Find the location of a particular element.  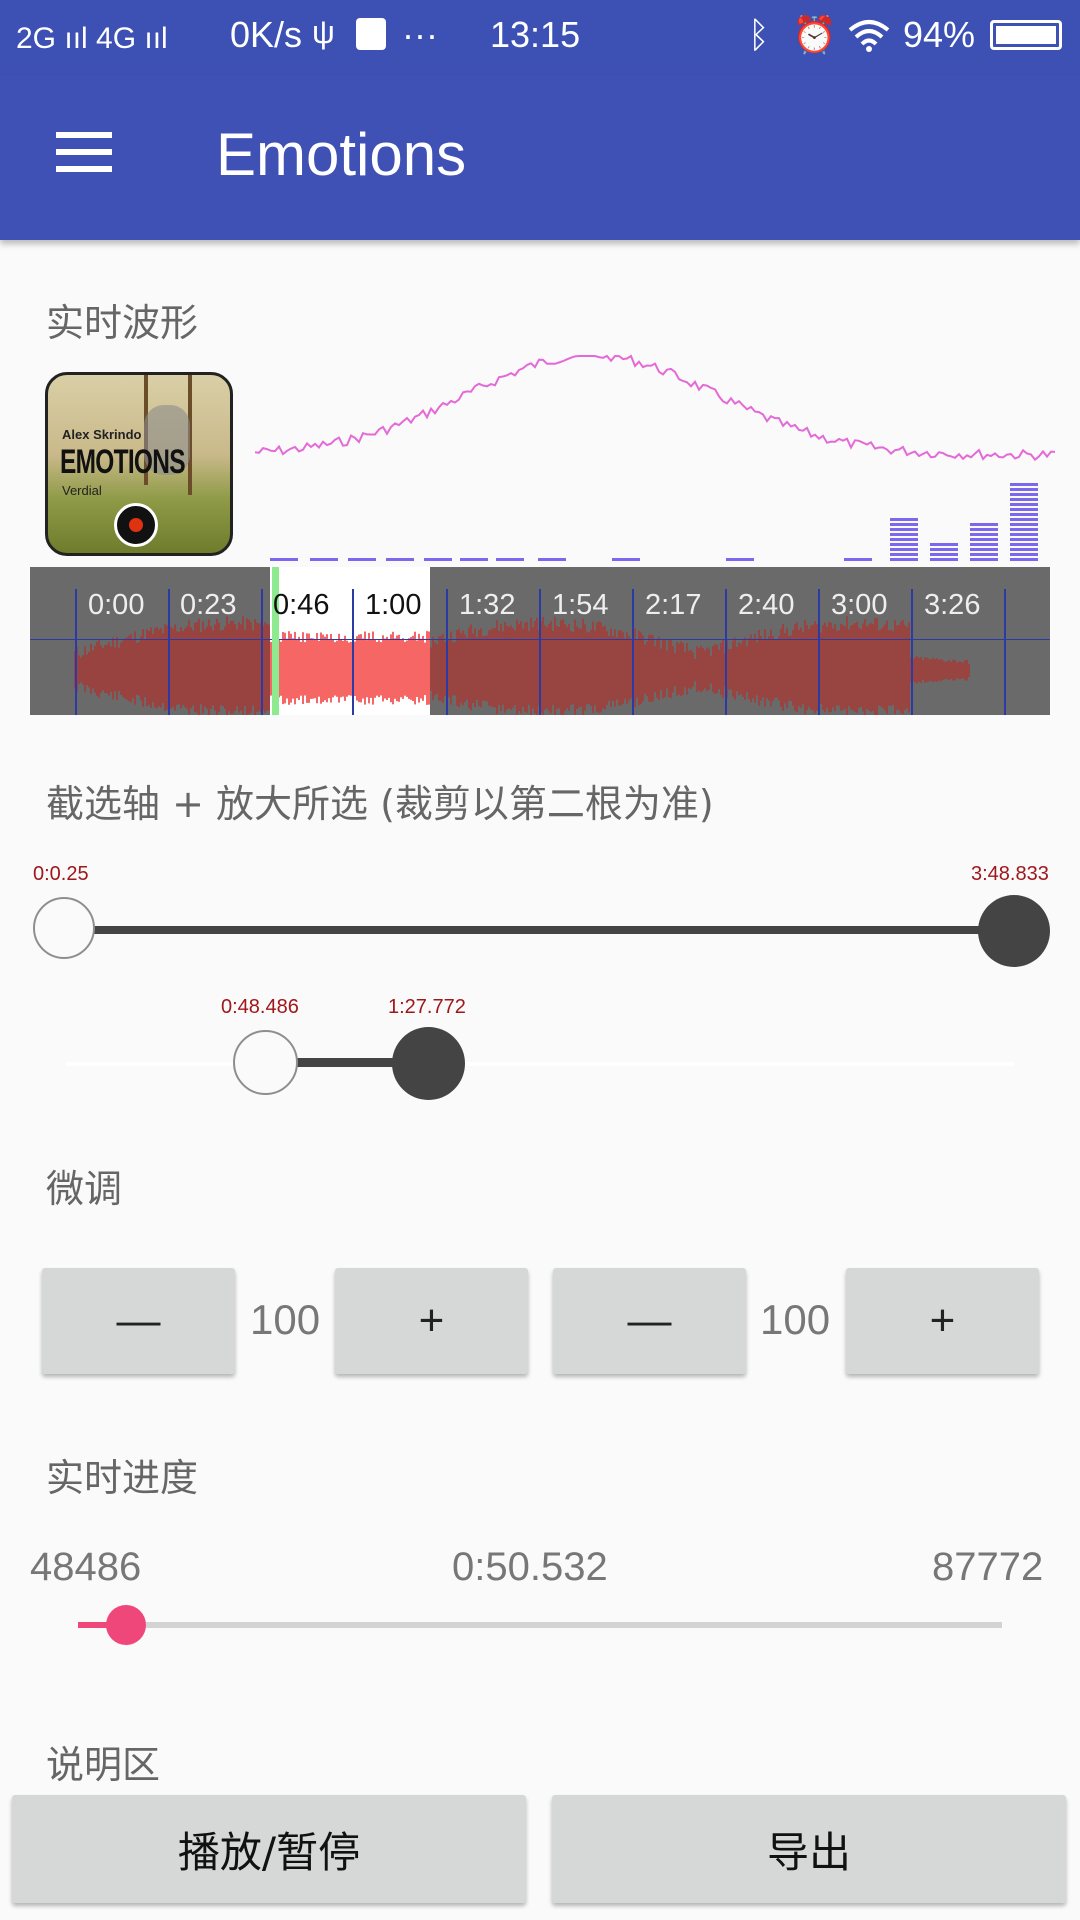

inner-range-rail is located at coordinates (540, 1064).